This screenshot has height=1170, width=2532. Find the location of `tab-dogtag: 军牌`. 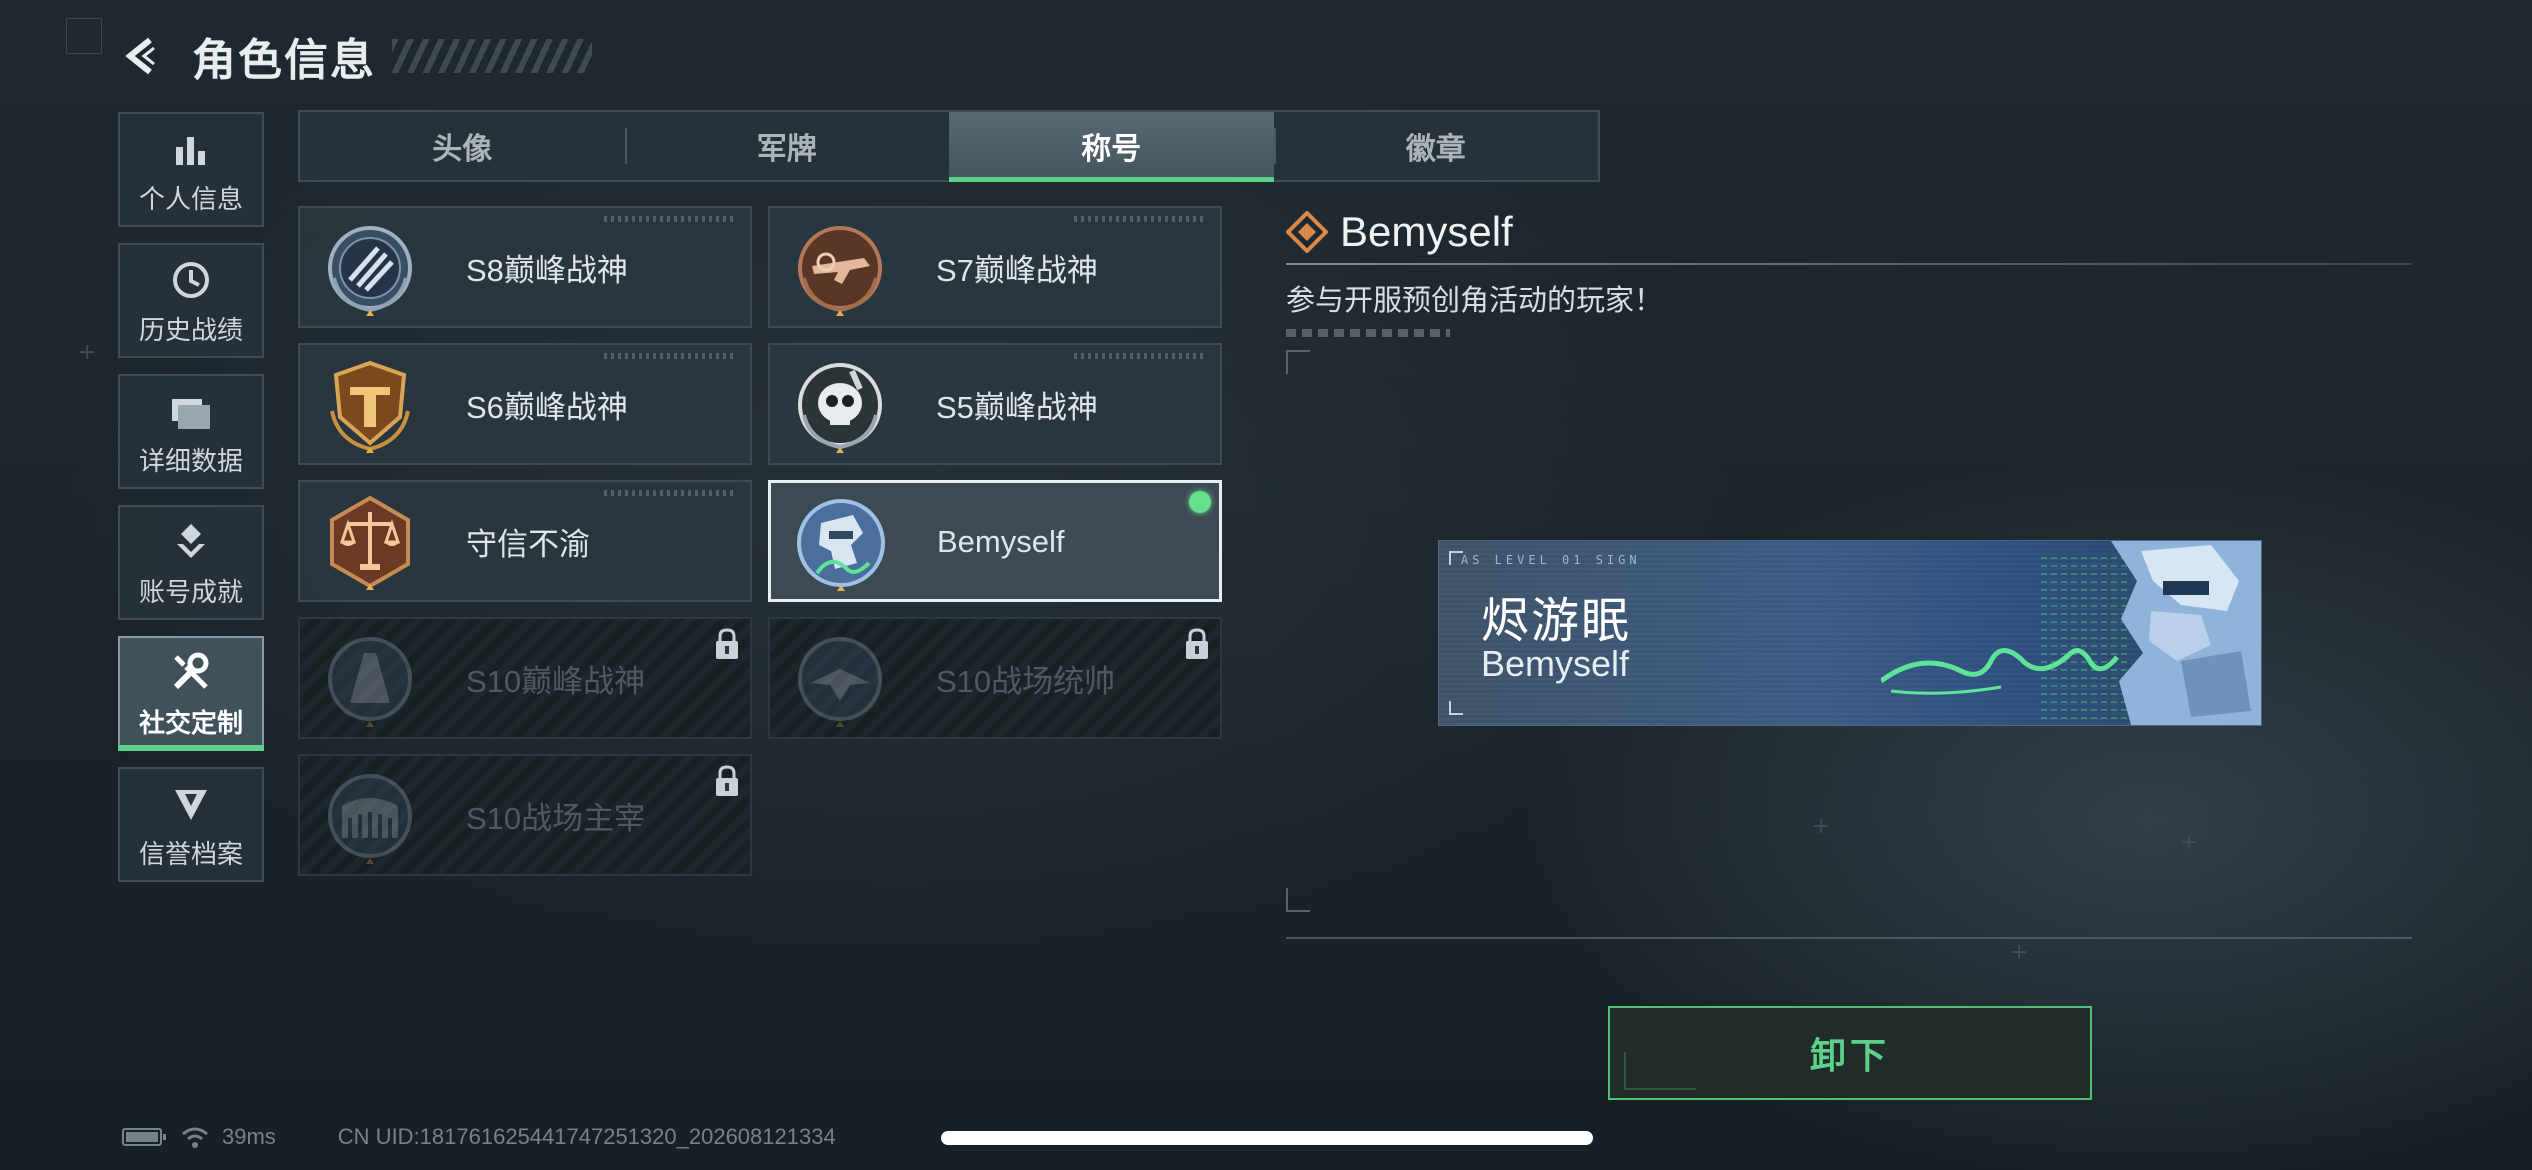

tab-dogtag: 军牌 is located at coordinates (787, 146).